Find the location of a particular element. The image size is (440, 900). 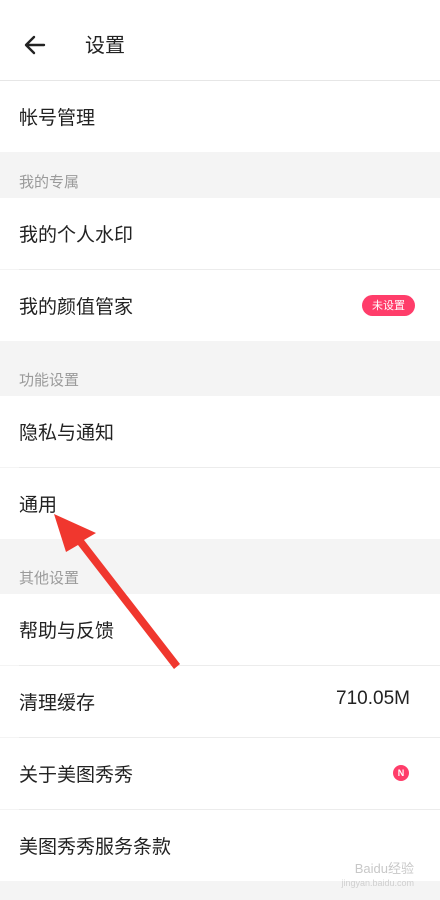

new-dot-badge: N is located at coordinates (401, 773).